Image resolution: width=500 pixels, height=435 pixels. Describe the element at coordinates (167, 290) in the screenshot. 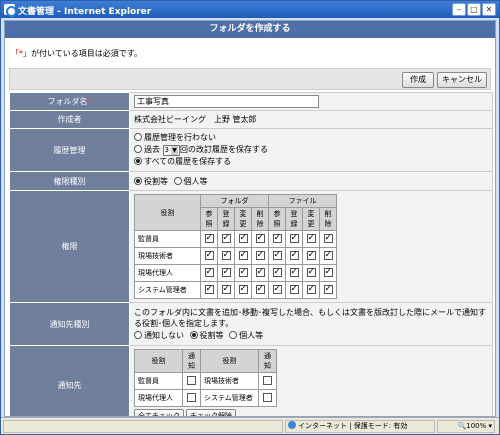

I see `perm-role-cell: システム管理者` at that location.